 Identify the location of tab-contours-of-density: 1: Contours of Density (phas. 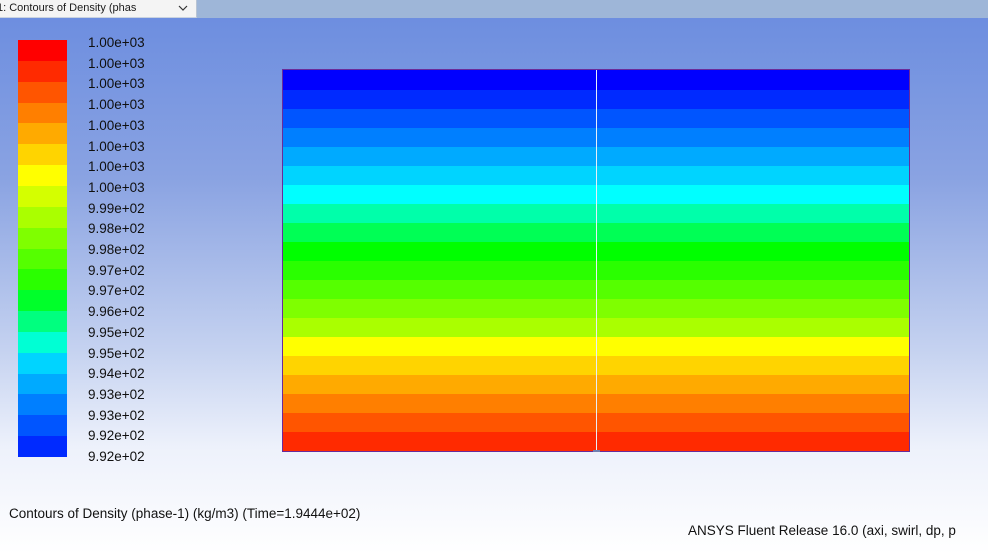
(98, 9).